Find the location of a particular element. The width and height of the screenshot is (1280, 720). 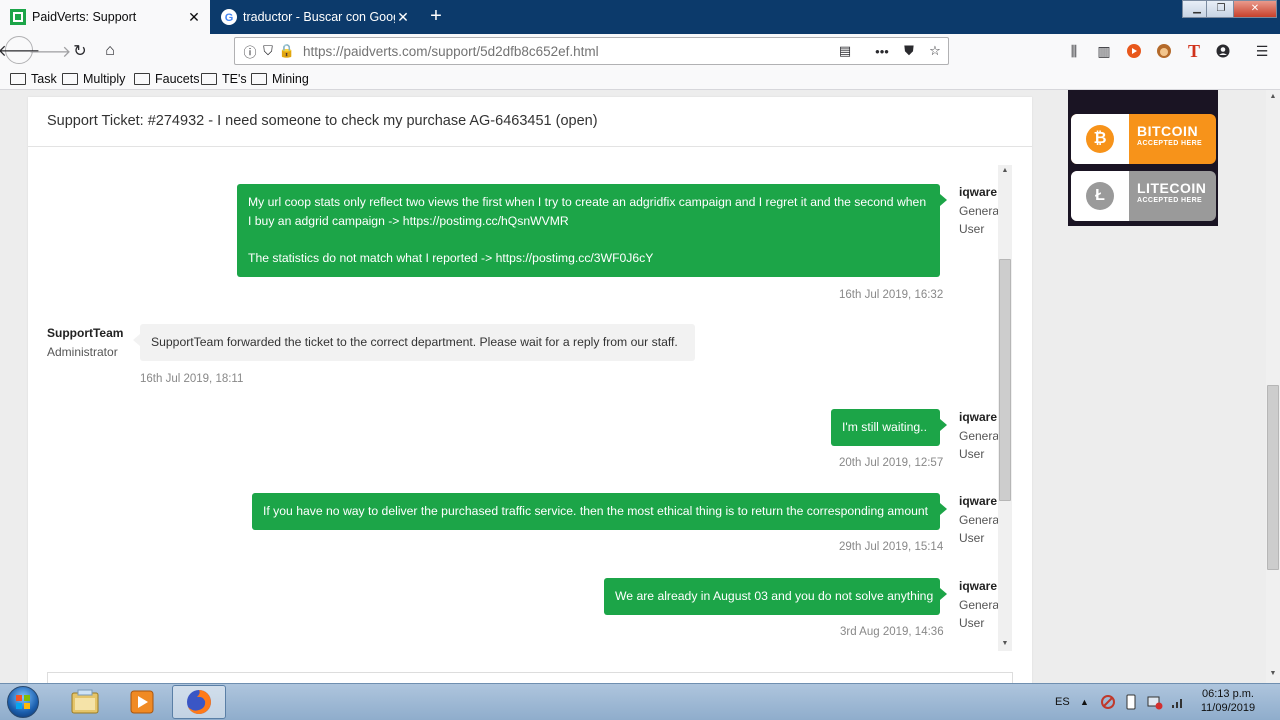

message-line: I'm still waiting.. is located at coordinates (884, 427).